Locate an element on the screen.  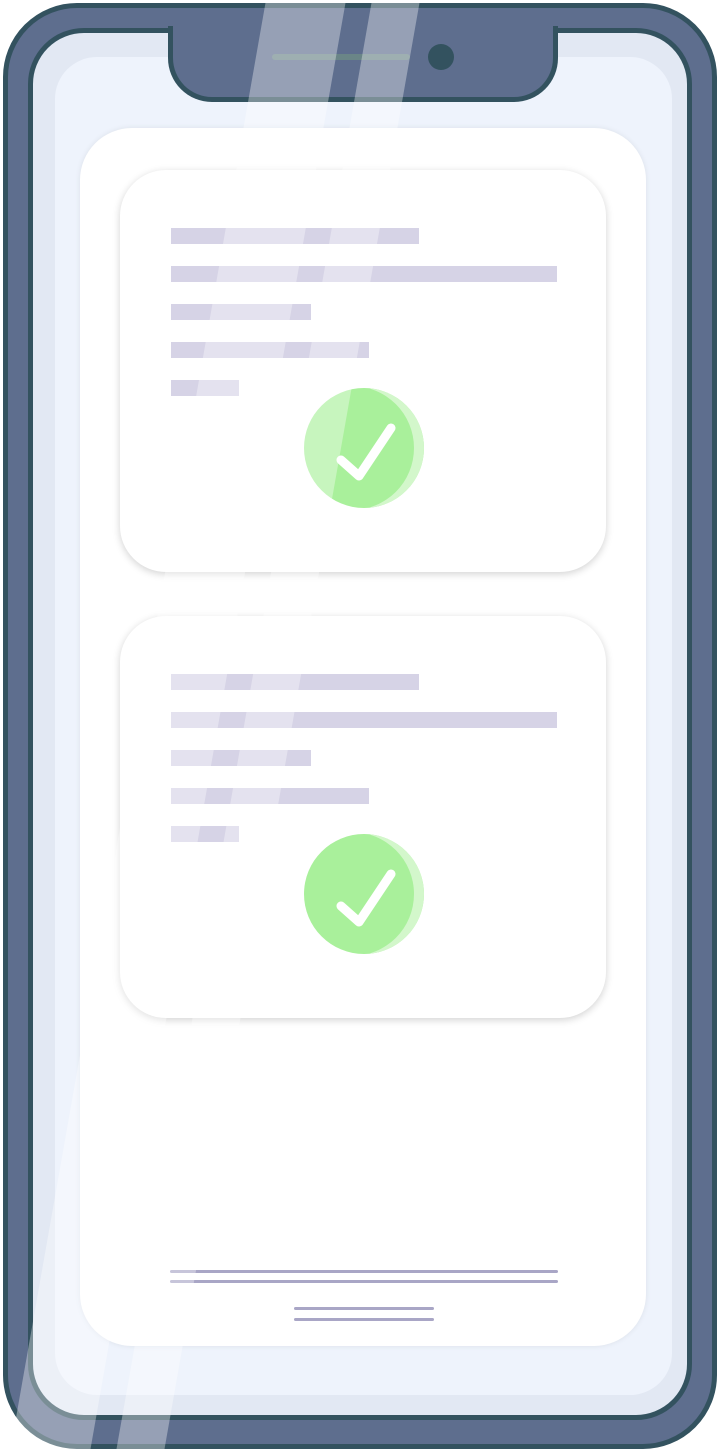
camera-icon is located at coordinates (441, 57).